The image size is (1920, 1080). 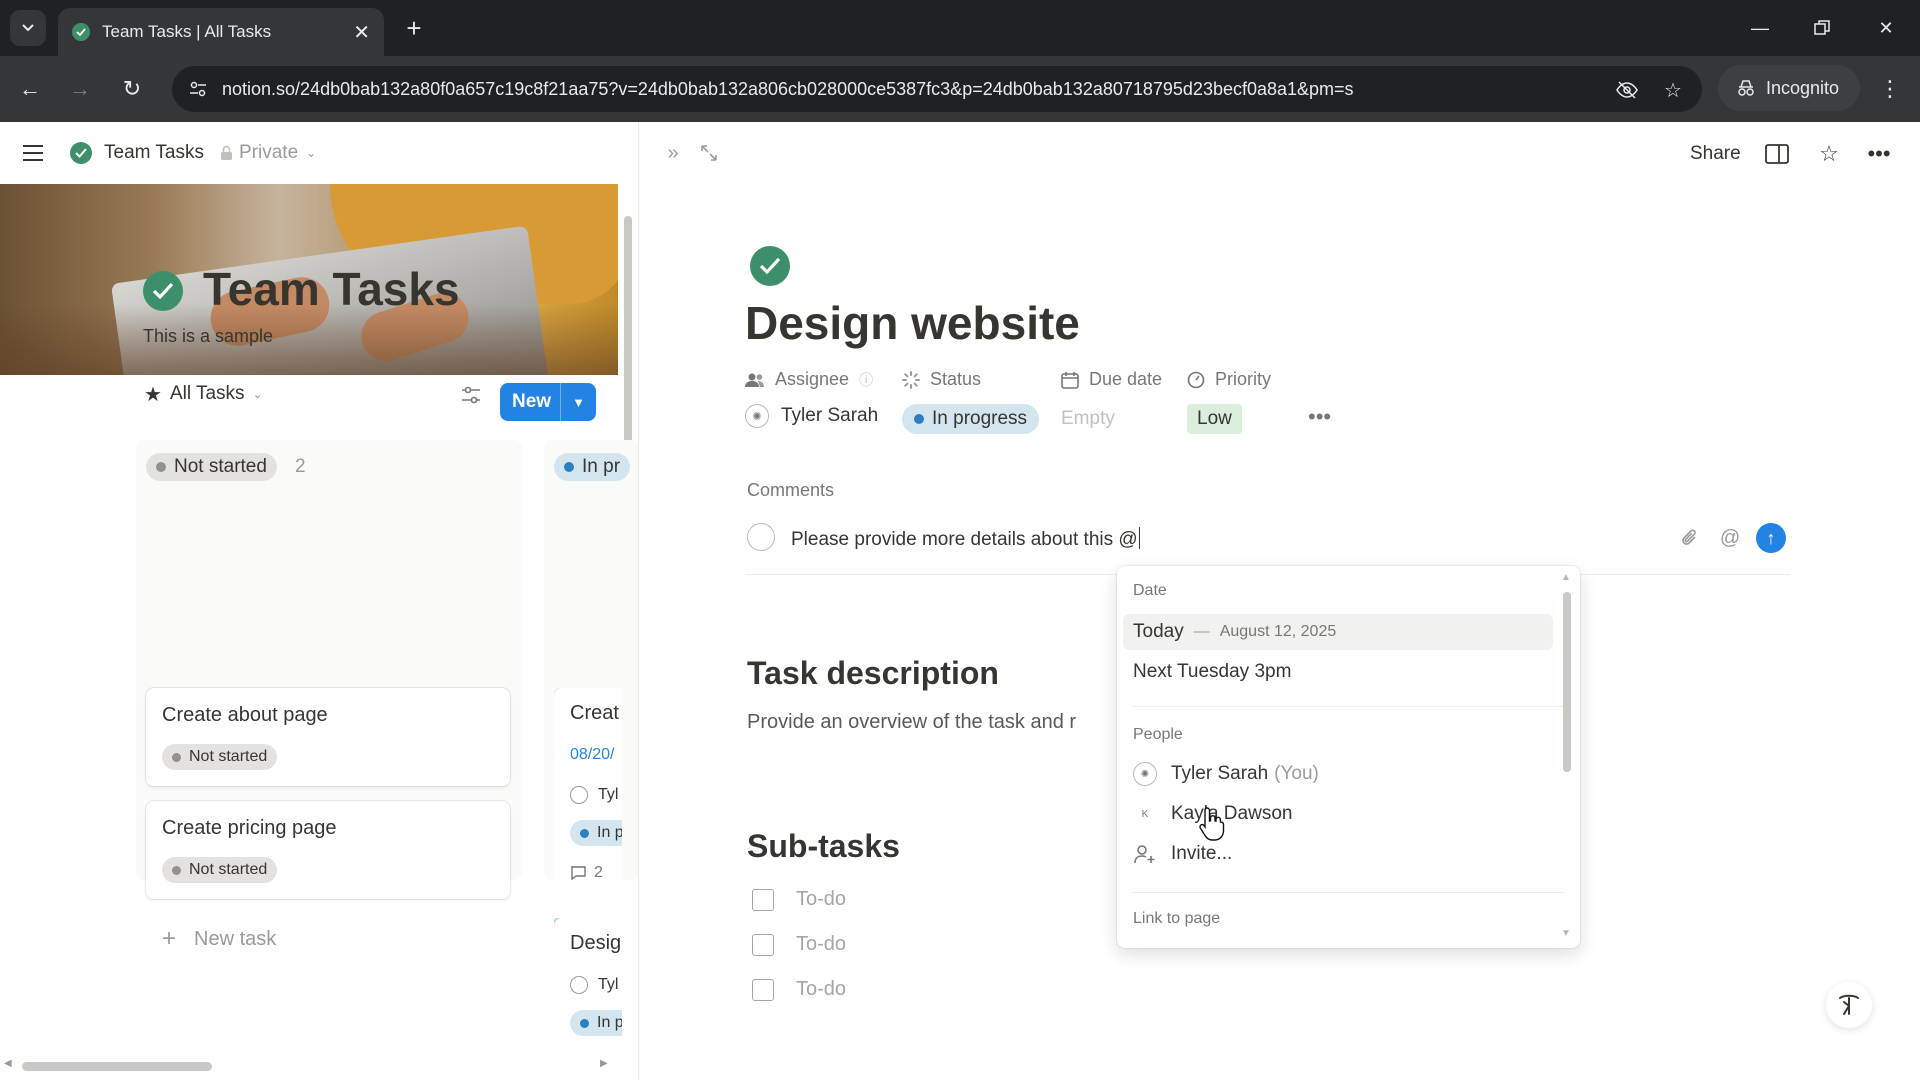 What do you see at coordinates (207, 393) in the screenshot?
I see `view-tab-label: All Tasks` at bounding box center [207, 393].